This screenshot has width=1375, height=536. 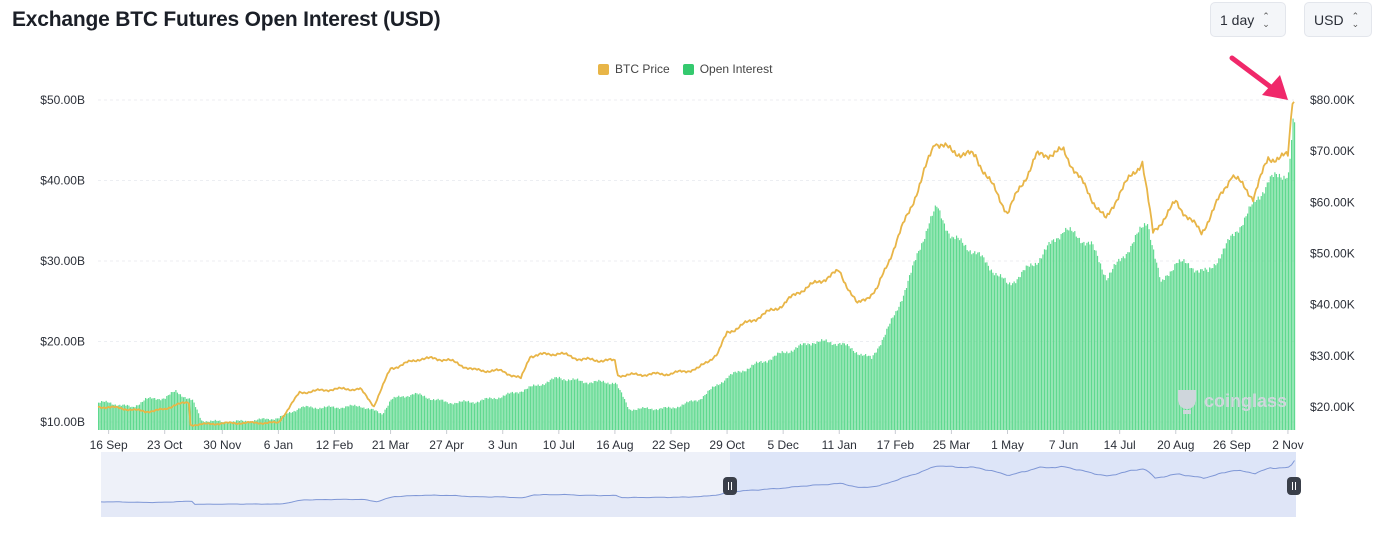 What do you see at coordinates (1332, 356) in the screenshot?
I see `y-right-tick-label: $30.00K` at bounding box center [1332, 356].